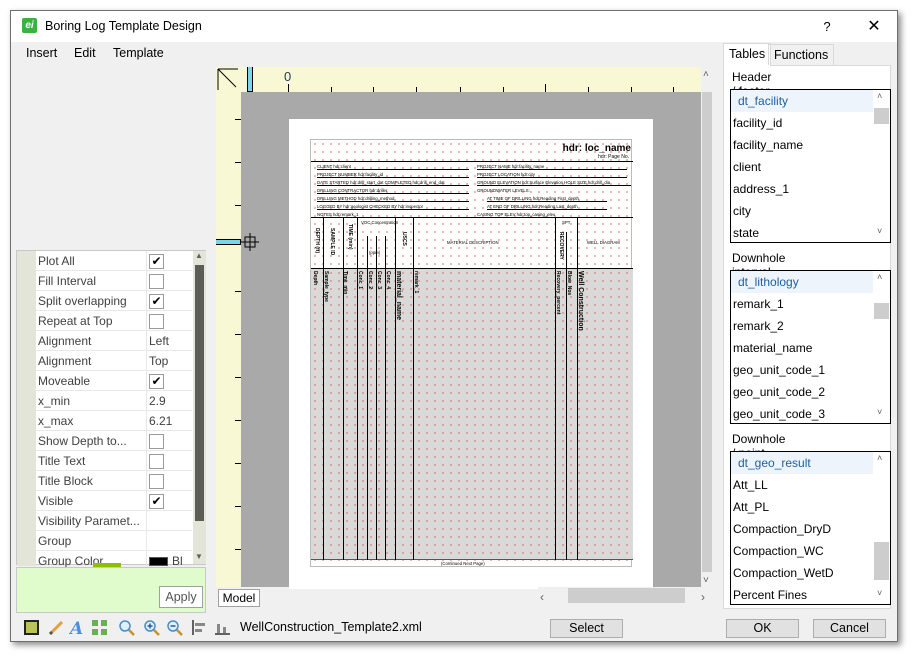  What do you see at coordinates (169, 341) in the screenshot?
I see `property-value: Left` at bounding box center [169, 341].